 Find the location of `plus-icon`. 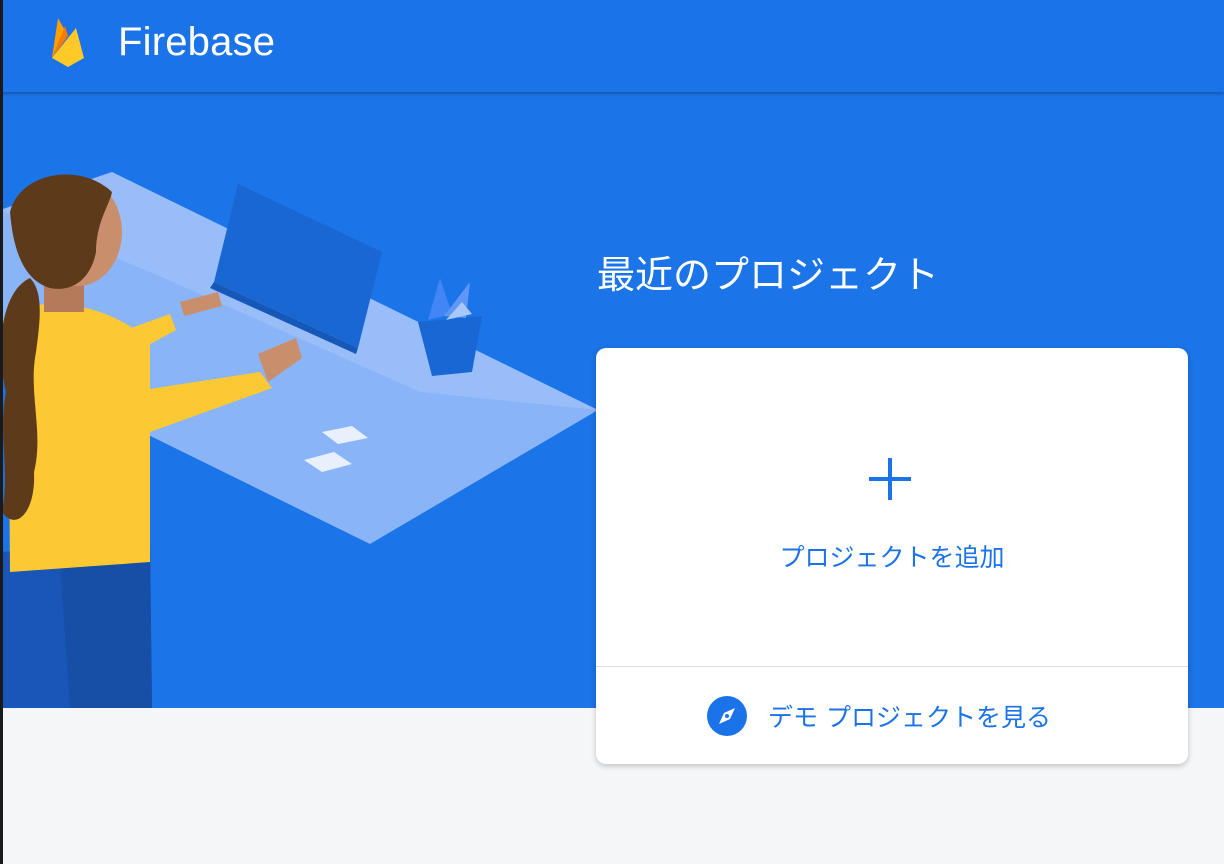

plus-icon is located at coordinates (890, 479).